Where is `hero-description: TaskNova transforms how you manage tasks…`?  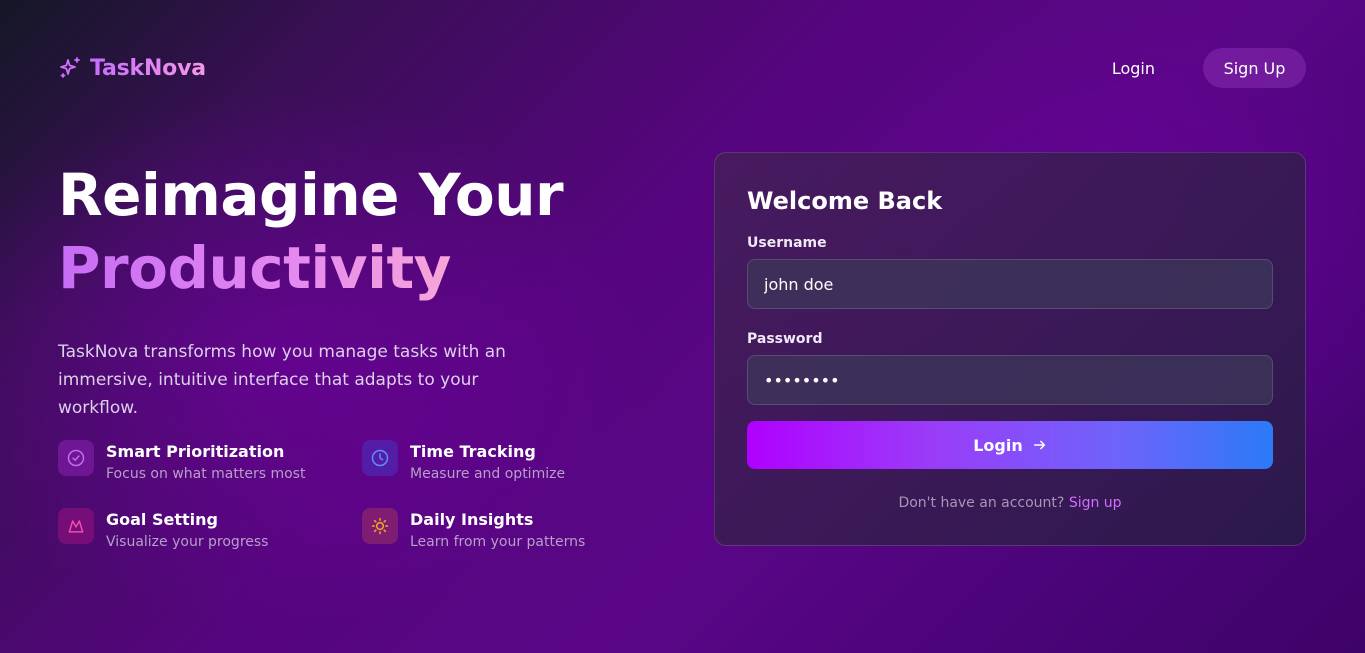
hero-description: TaskNova transforms how you manage tasks… is located at coordinates (282, 380).